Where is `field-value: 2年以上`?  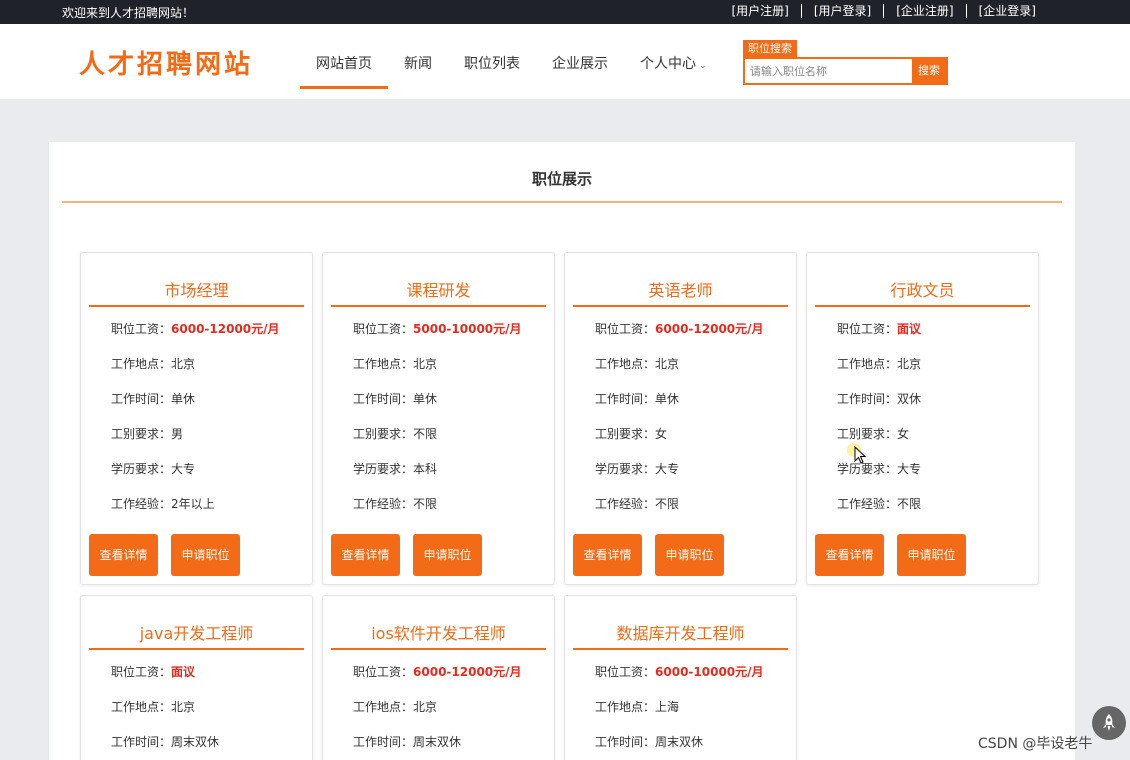
field-value: 2年以上 is located at coordinates (193, 504).